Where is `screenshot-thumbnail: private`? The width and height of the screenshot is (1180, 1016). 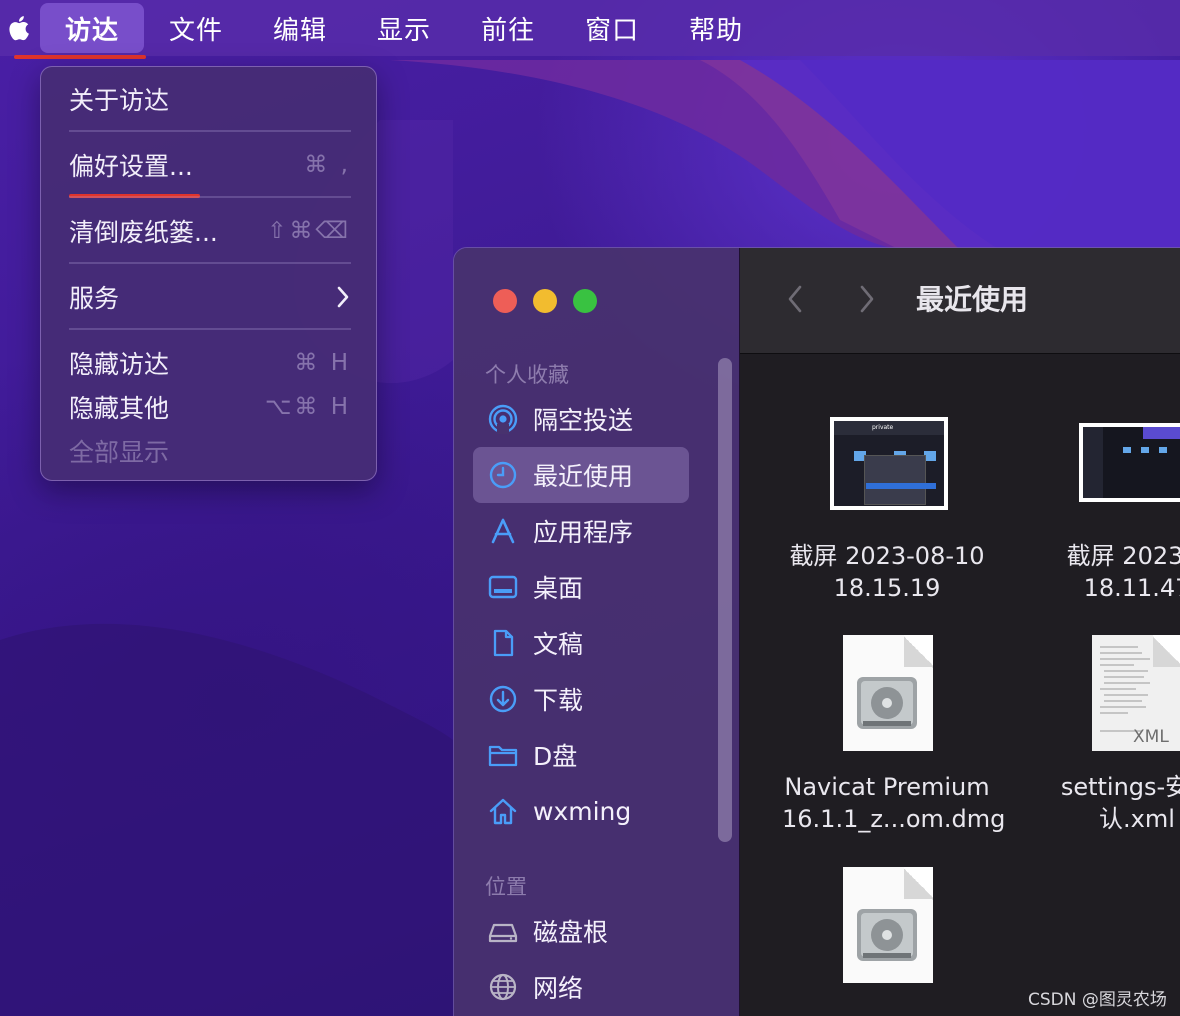 screenshot-thumbnail: private is located at coordinates (889, 463).